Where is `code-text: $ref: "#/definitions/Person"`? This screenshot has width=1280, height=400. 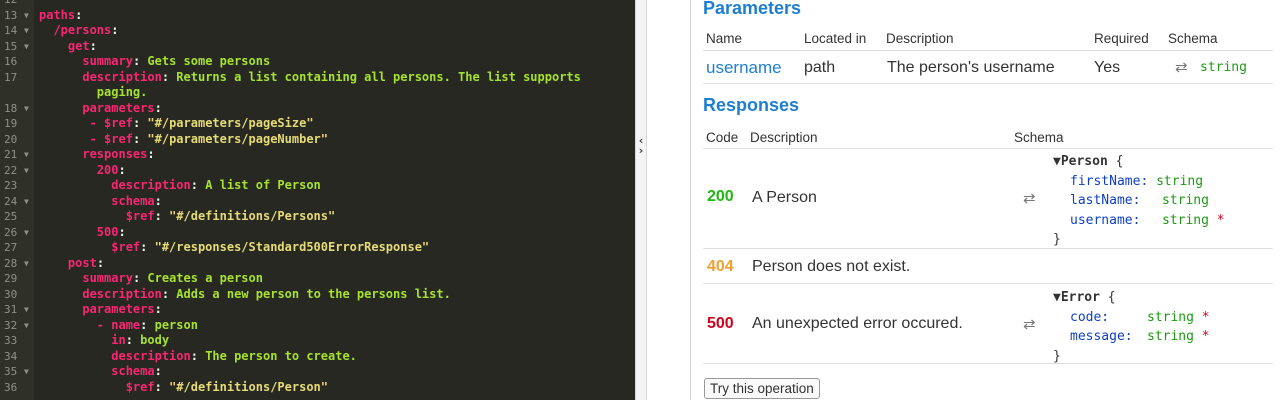 code-text: $ref: "#/definitions/Person" is located at coordinates (227, 386).